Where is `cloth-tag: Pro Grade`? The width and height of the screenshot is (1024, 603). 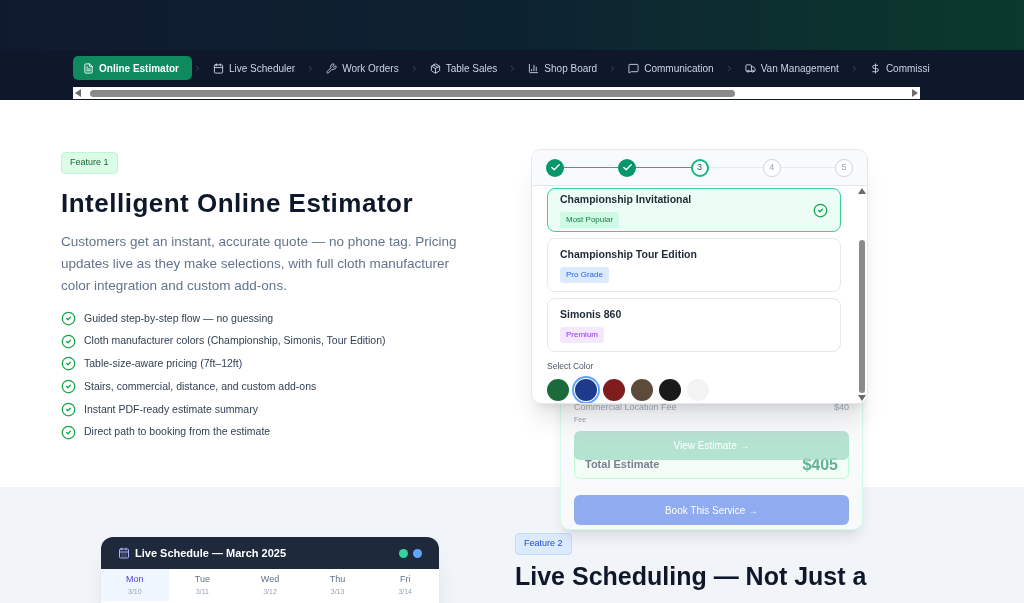
cloth-tag: Pro Grade is located at coordinates (584, 274).